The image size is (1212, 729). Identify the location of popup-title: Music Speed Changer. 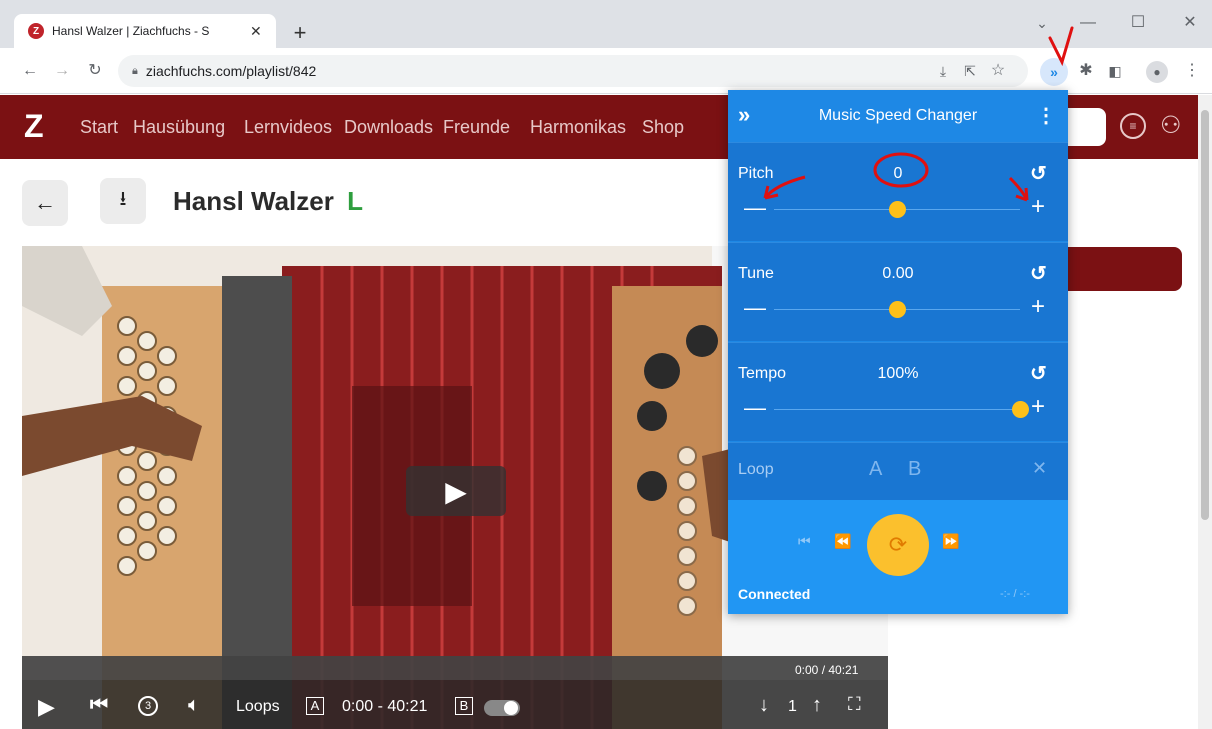
(898, 115).